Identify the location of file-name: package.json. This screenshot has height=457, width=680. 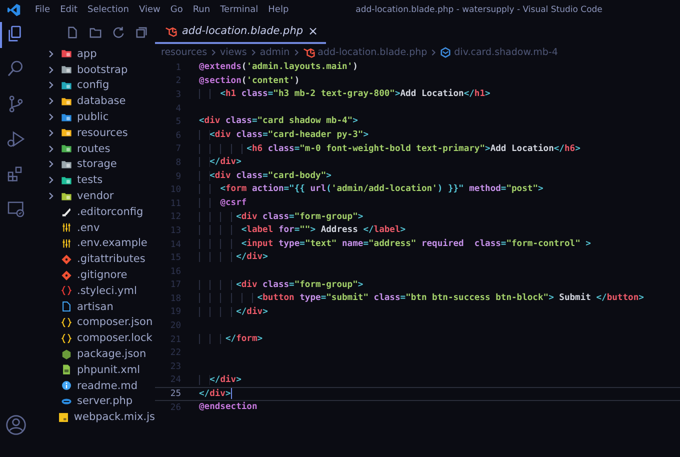
(111, 354).